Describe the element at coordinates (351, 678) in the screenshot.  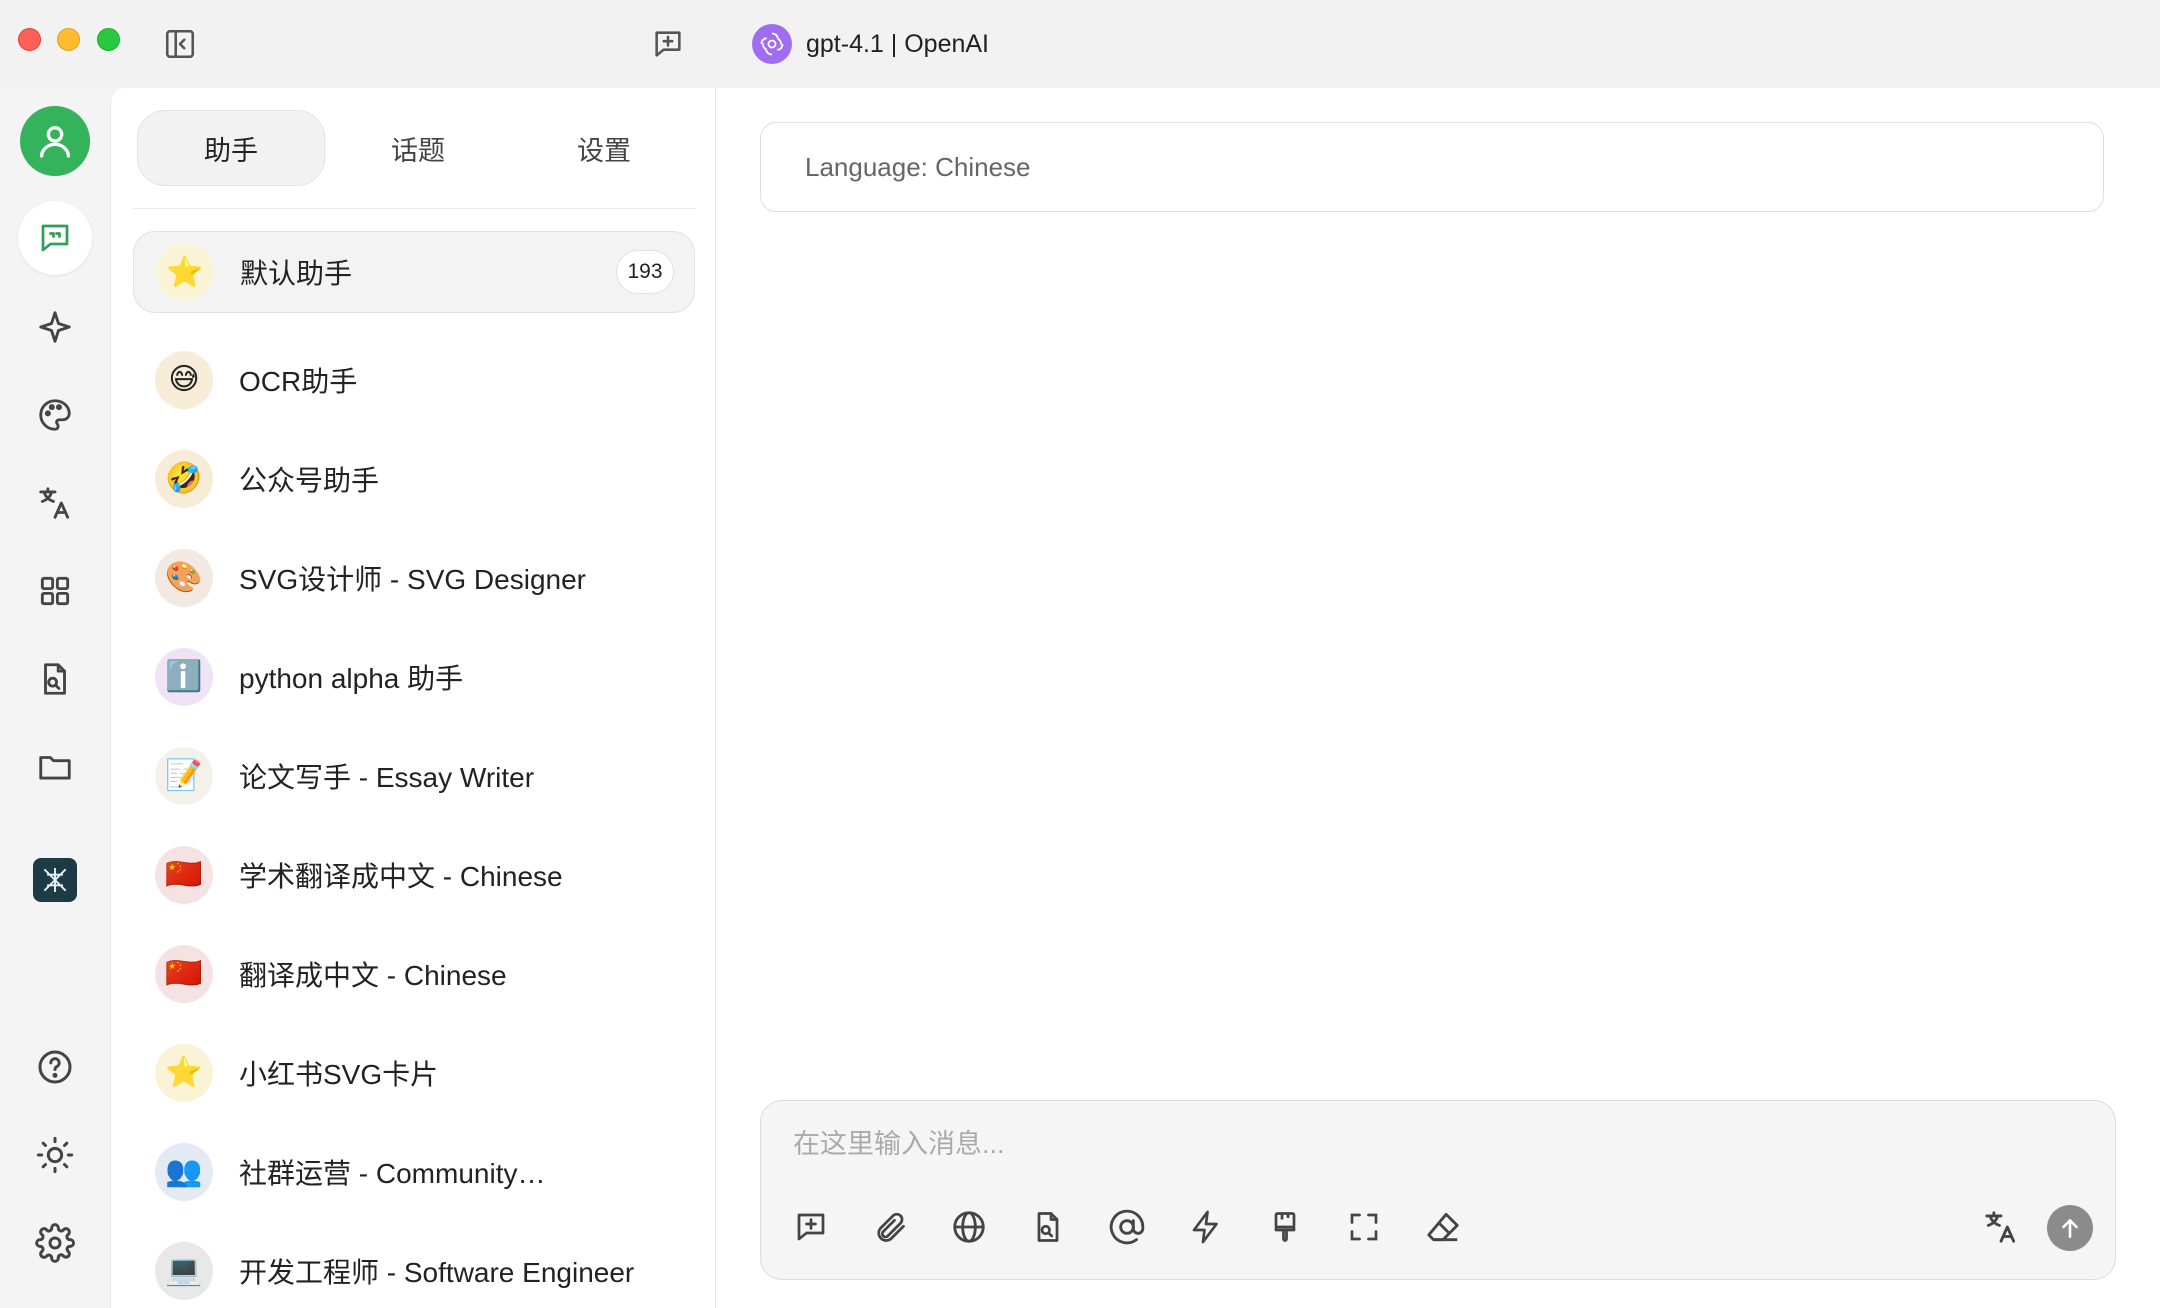
I see `assistant-label: python alpha 助手` at that location.